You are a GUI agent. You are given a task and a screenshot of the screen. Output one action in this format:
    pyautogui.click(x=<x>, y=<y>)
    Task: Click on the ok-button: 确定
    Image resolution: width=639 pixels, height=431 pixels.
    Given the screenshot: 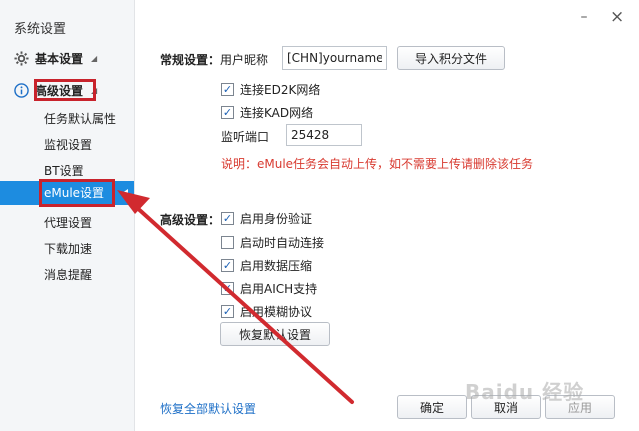 What is the action you would take?
    pyautogui.click(x=432, y=407)
    